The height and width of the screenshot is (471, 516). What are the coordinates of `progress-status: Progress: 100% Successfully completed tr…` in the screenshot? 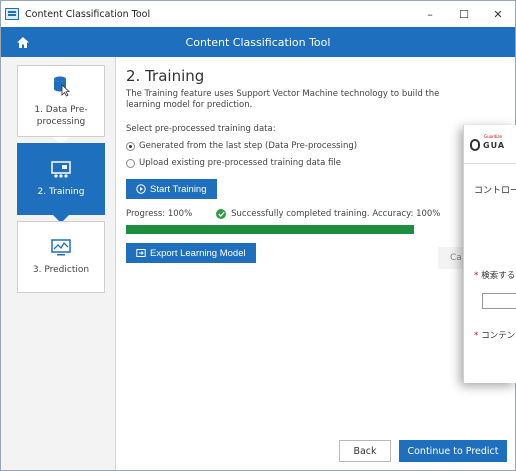 It's located at (291, 214).